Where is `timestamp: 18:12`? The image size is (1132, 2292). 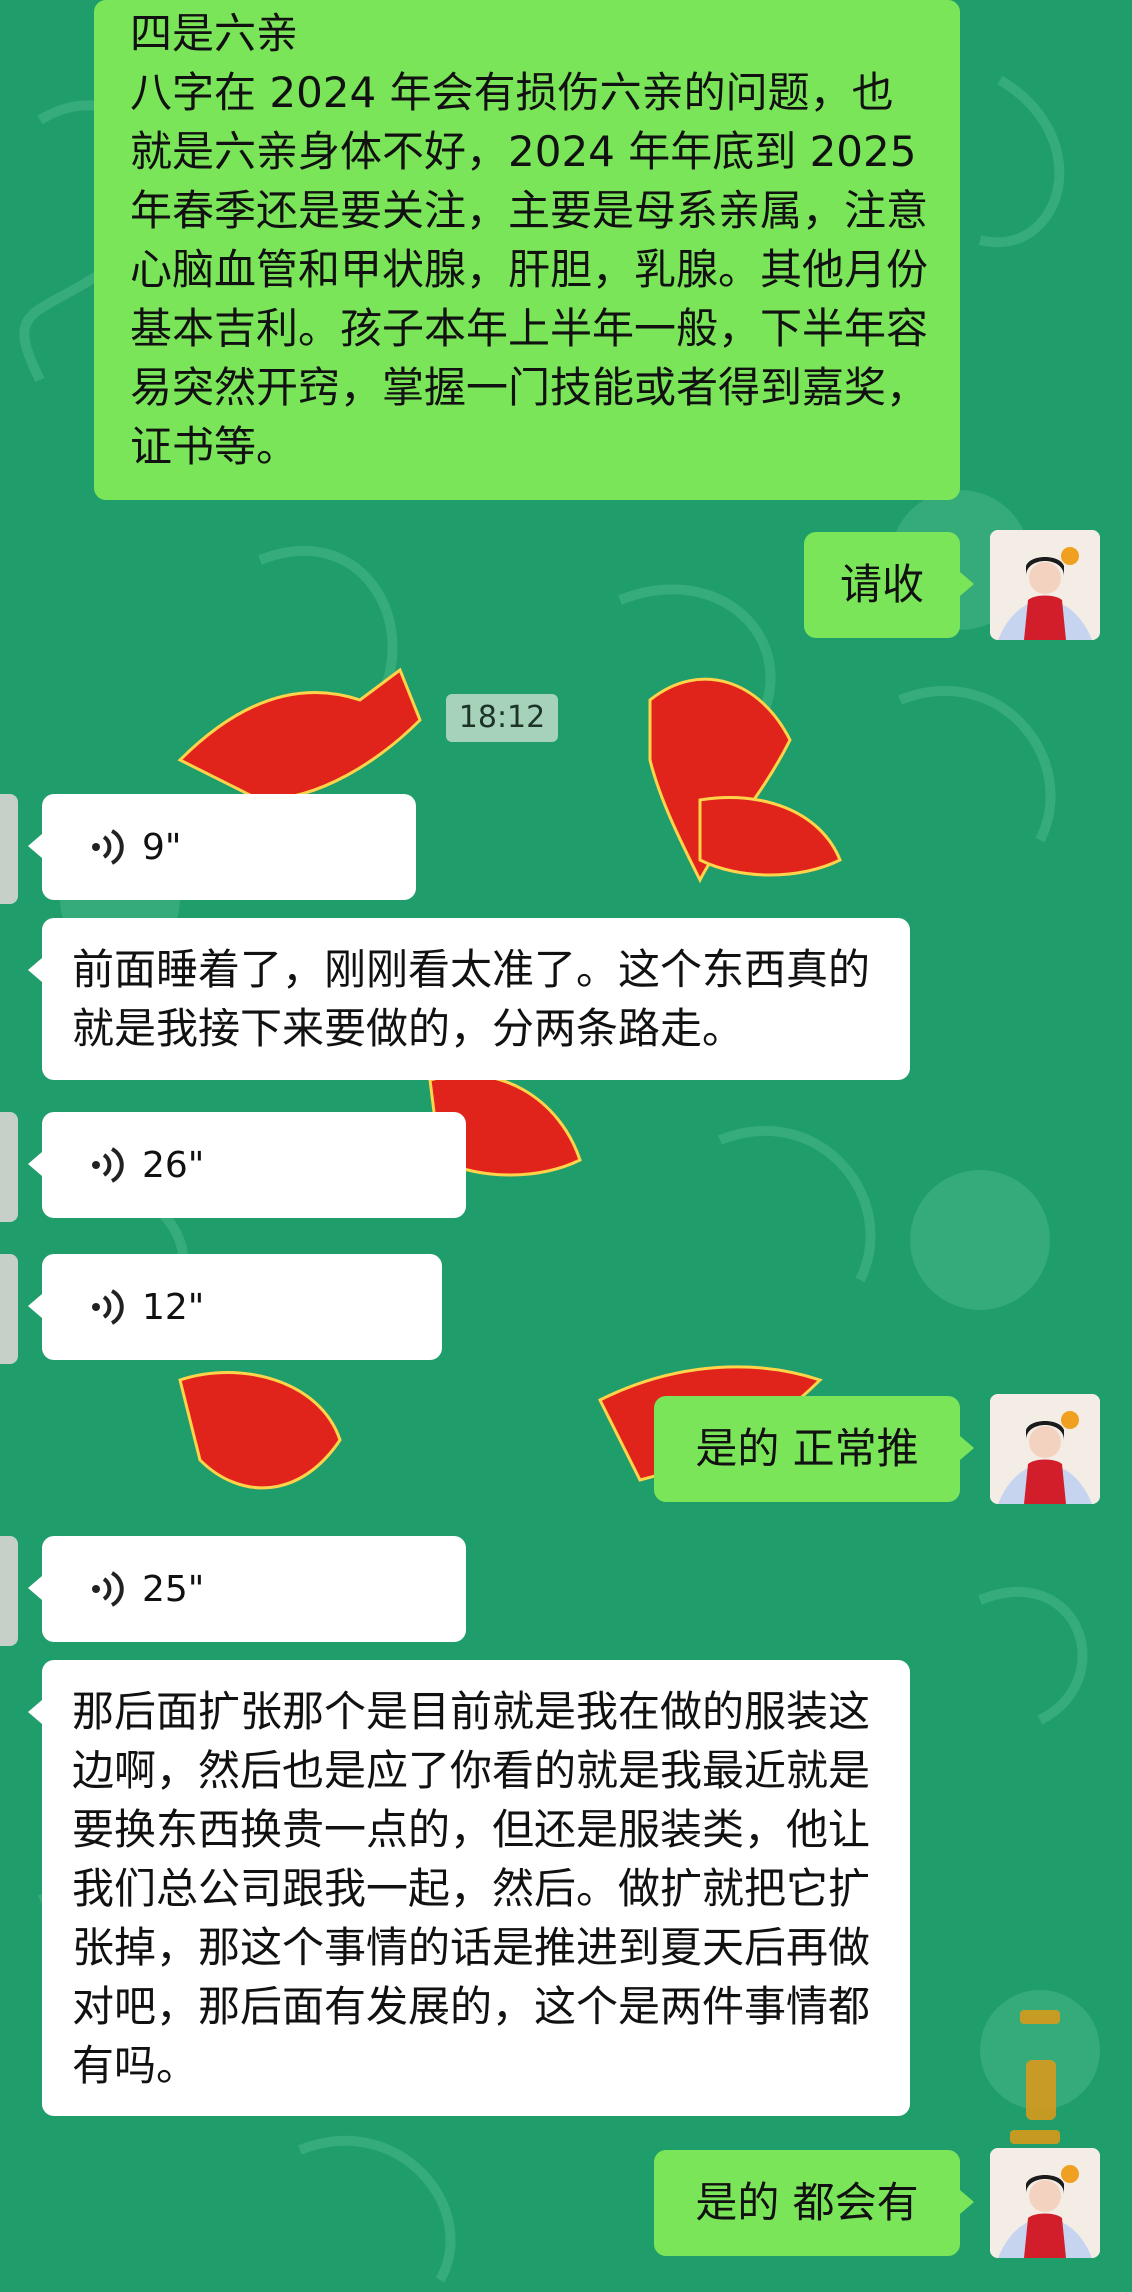
timestamp: 18:12 is located at coordinates (502, 718).